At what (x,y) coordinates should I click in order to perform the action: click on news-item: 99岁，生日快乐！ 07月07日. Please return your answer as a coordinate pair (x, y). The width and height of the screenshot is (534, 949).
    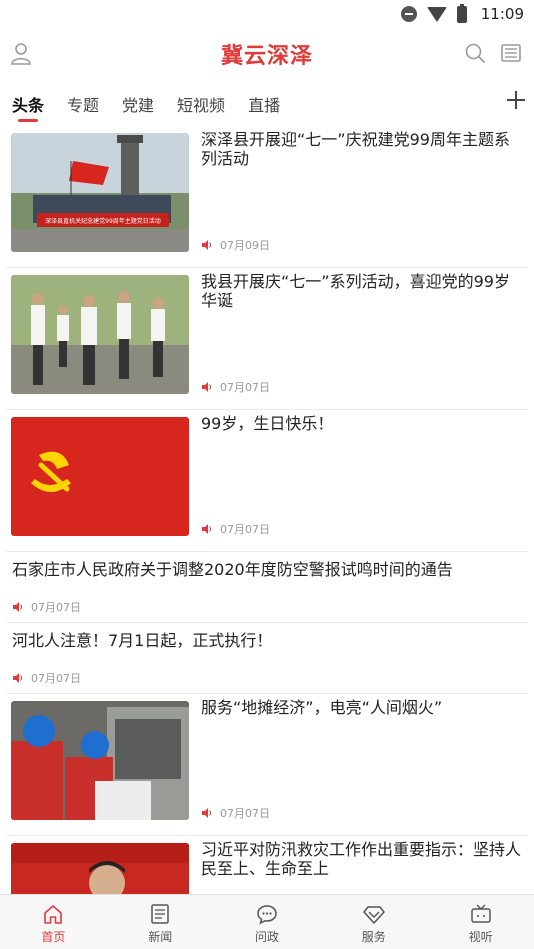
    Looking at the image, I should click on (267, 481).